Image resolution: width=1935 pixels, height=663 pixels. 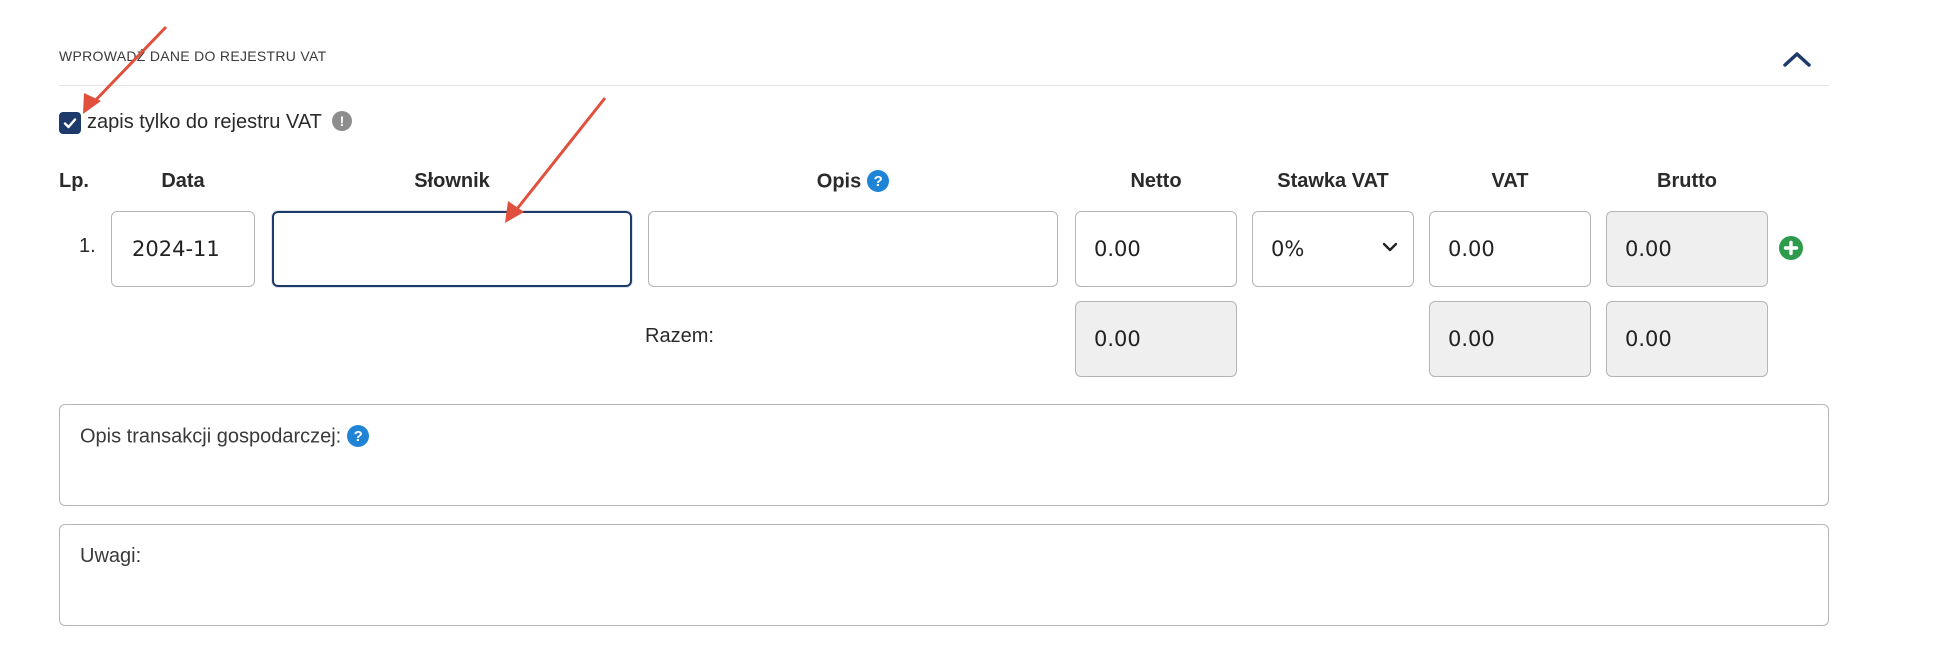 I want to click on vat-rate-select: 0%, so click(x=1333, y=249).